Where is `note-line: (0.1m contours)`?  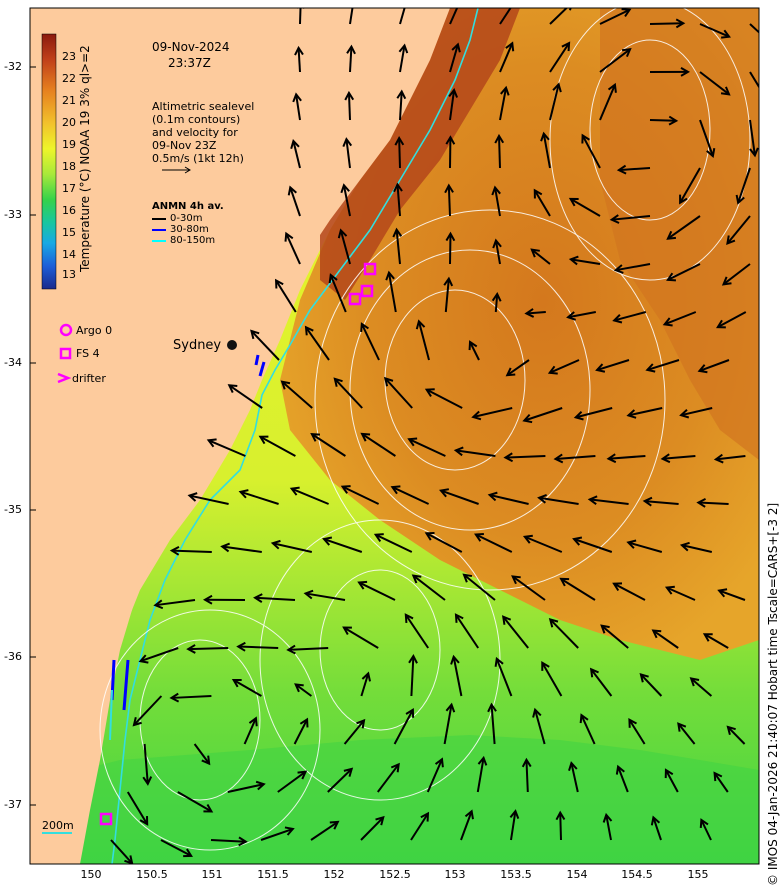
note-line: (0.1m contours) is located at coordinates (196, 119).